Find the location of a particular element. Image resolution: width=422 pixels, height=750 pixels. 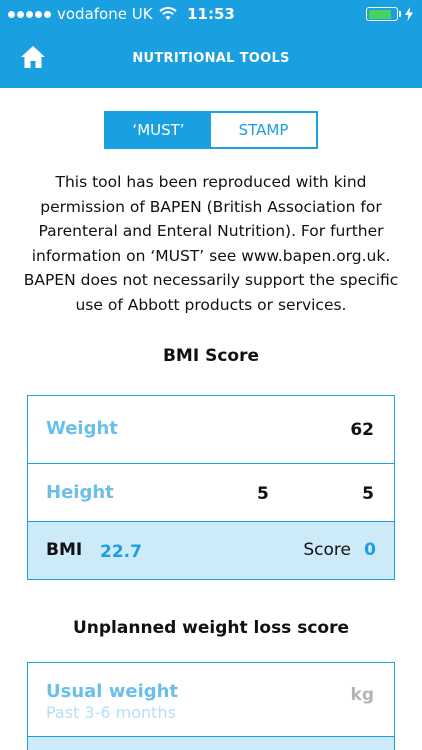

battery-fill is located at coordinates (380, 14).